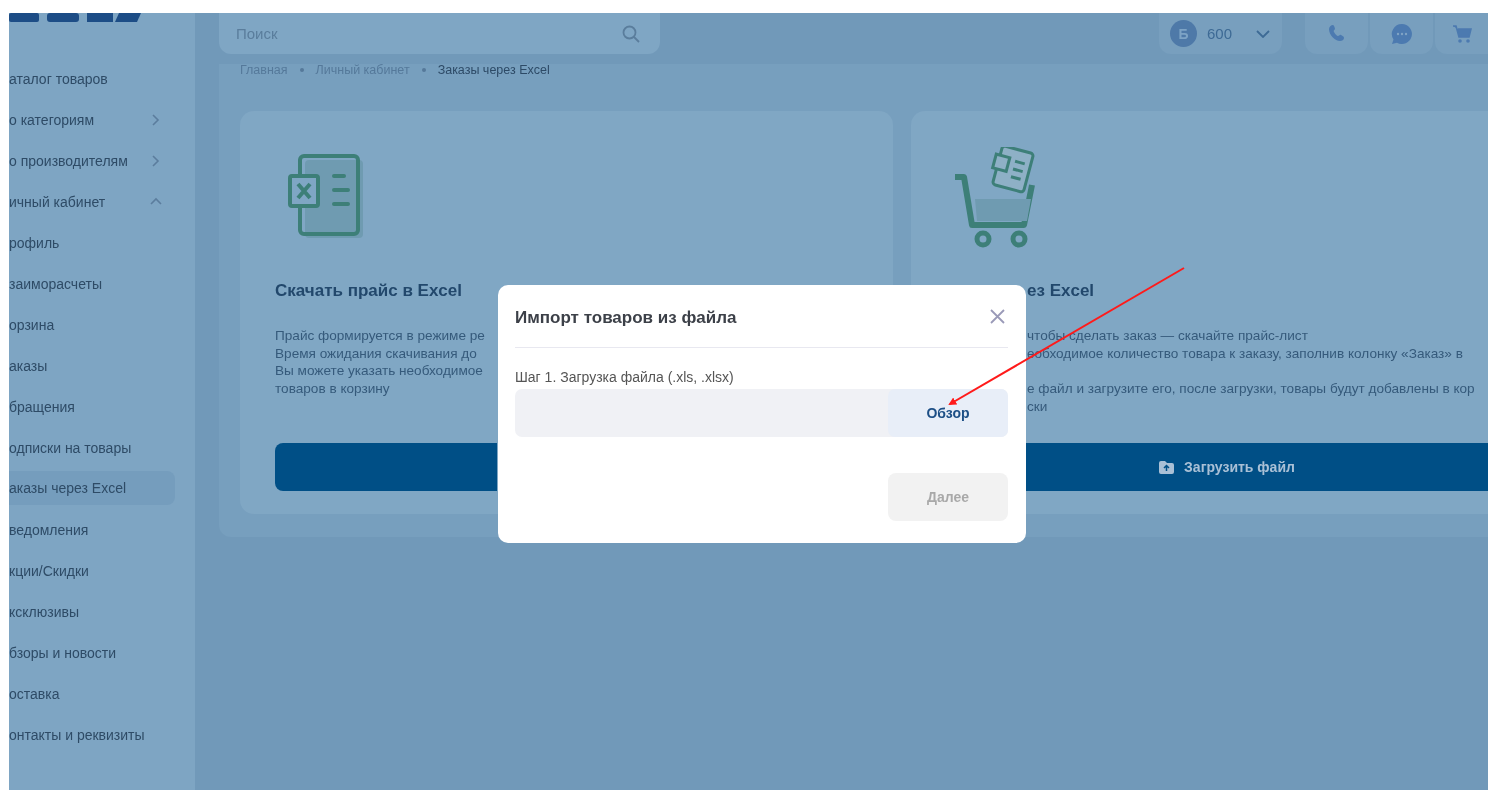 The width and height of the screenshot is (1488, 790). Describe the element at coordinates (92, 693) in the screenshot. I see `sidebar-item: оставка` at that location.